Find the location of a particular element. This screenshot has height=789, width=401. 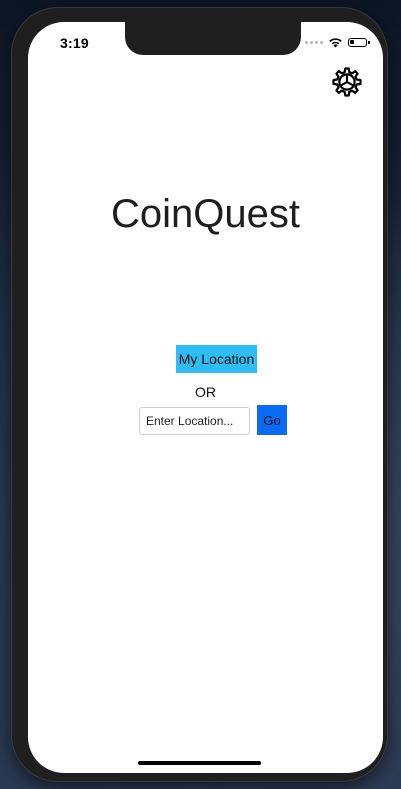

my-location-button: My Location is located at coordinates (216, 359).